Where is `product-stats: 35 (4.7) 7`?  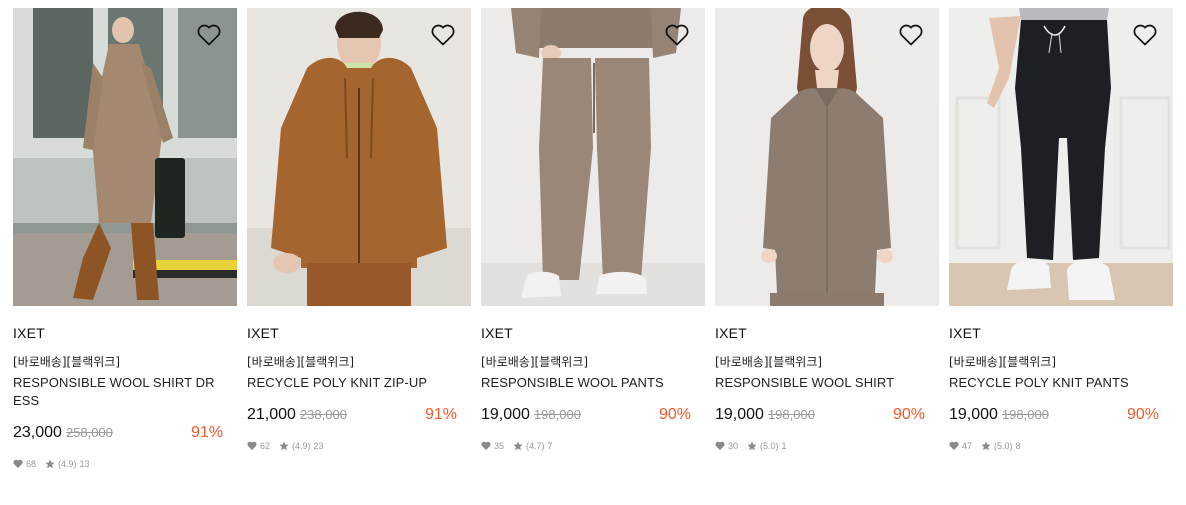 product-stats: 35 (4.7) 7 is located at coordinates (593, 446).